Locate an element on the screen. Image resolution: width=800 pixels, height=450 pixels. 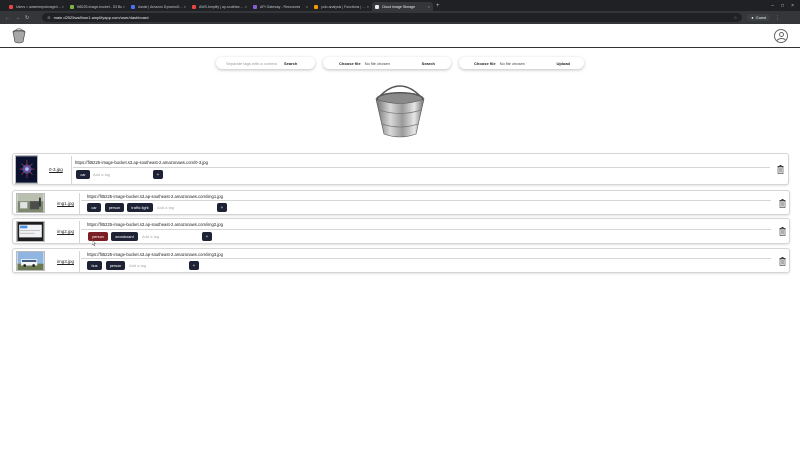
browser-tab-active: Cloud Image Storage × is located at coordinates (402, 6).